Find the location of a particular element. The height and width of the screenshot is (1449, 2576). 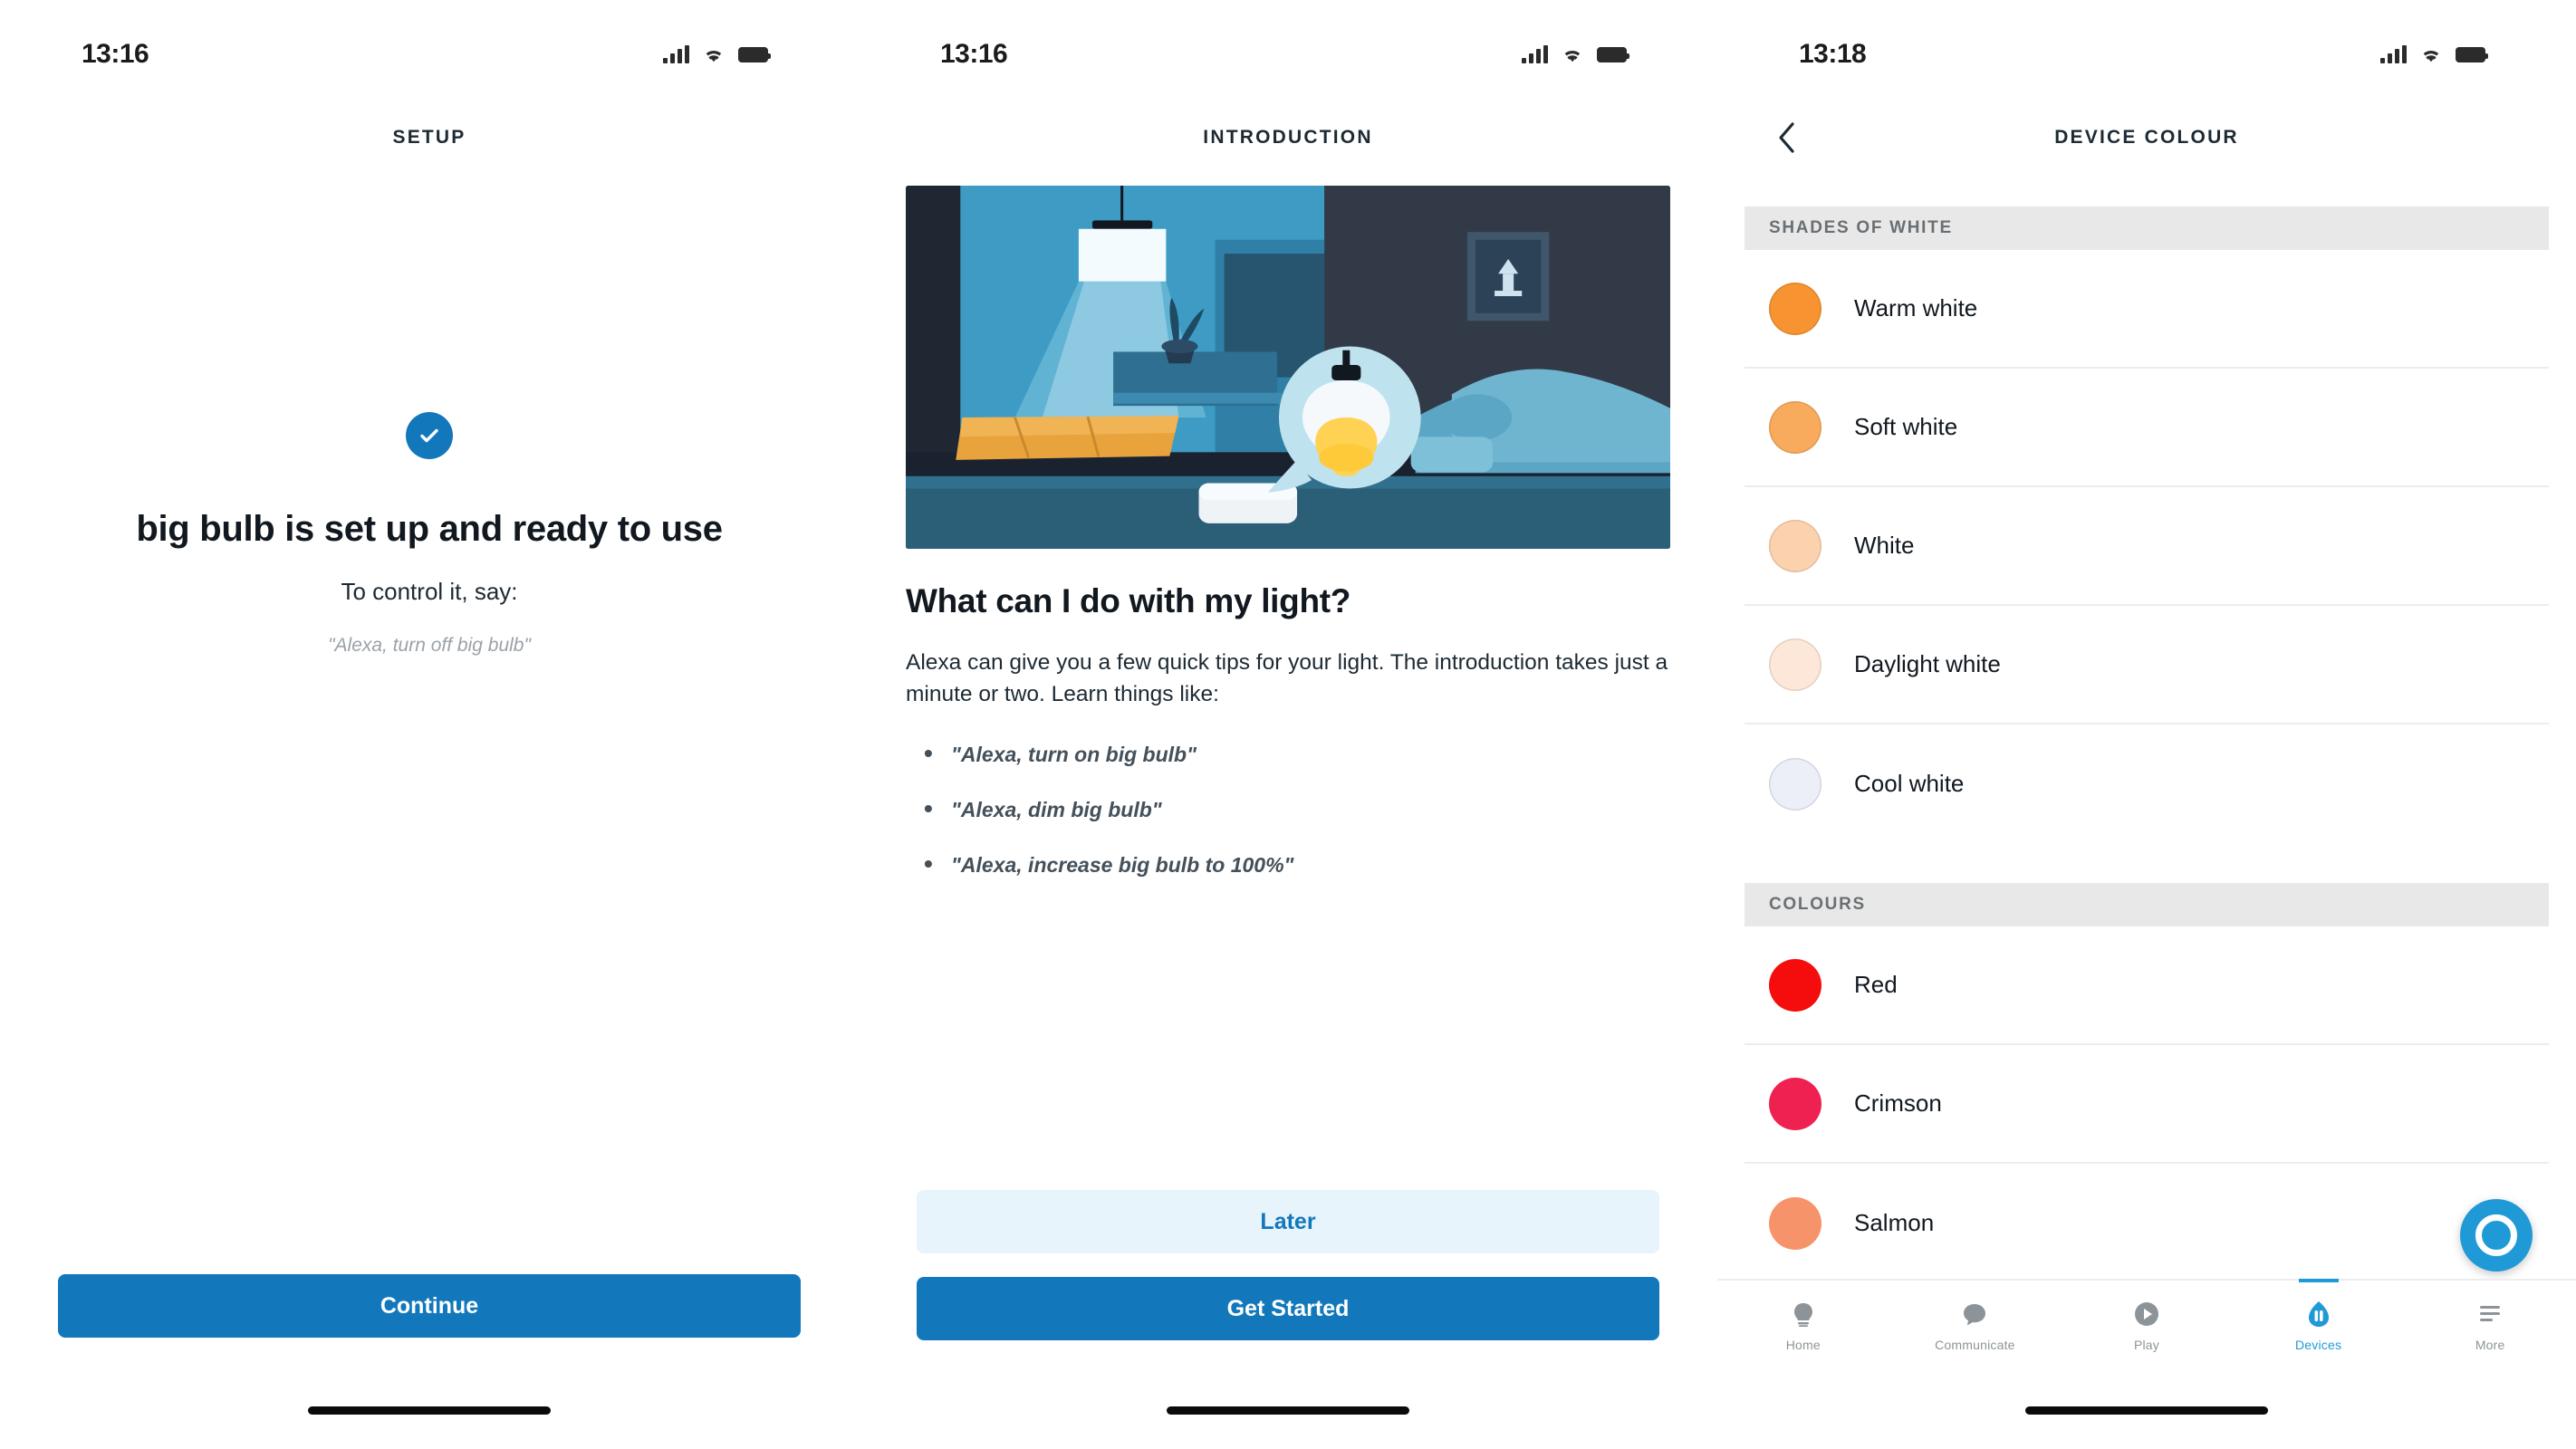

colour-label: Cool white is located at coordinates (1909, 783).